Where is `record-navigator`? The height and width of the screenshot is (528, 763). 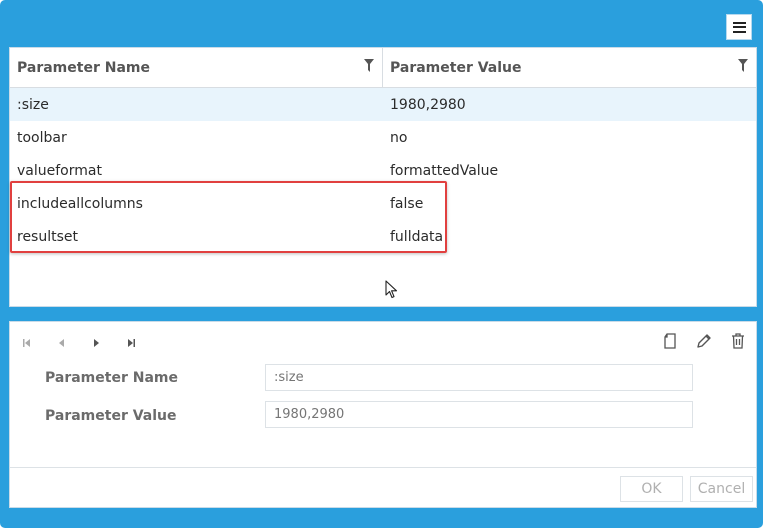 record-navigator is located at coordinates (92, 343).